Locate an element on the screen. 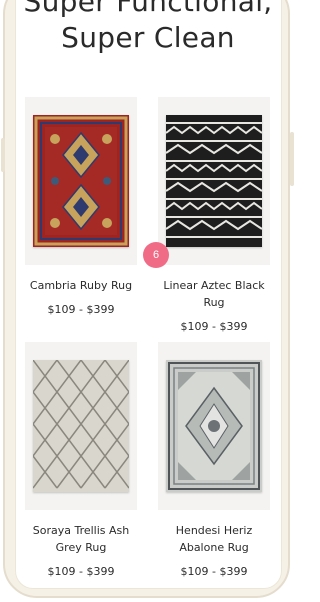 The image size is (320, 602). product-name: Linear Aztec Black Rug is located at coordinates (214, 294).